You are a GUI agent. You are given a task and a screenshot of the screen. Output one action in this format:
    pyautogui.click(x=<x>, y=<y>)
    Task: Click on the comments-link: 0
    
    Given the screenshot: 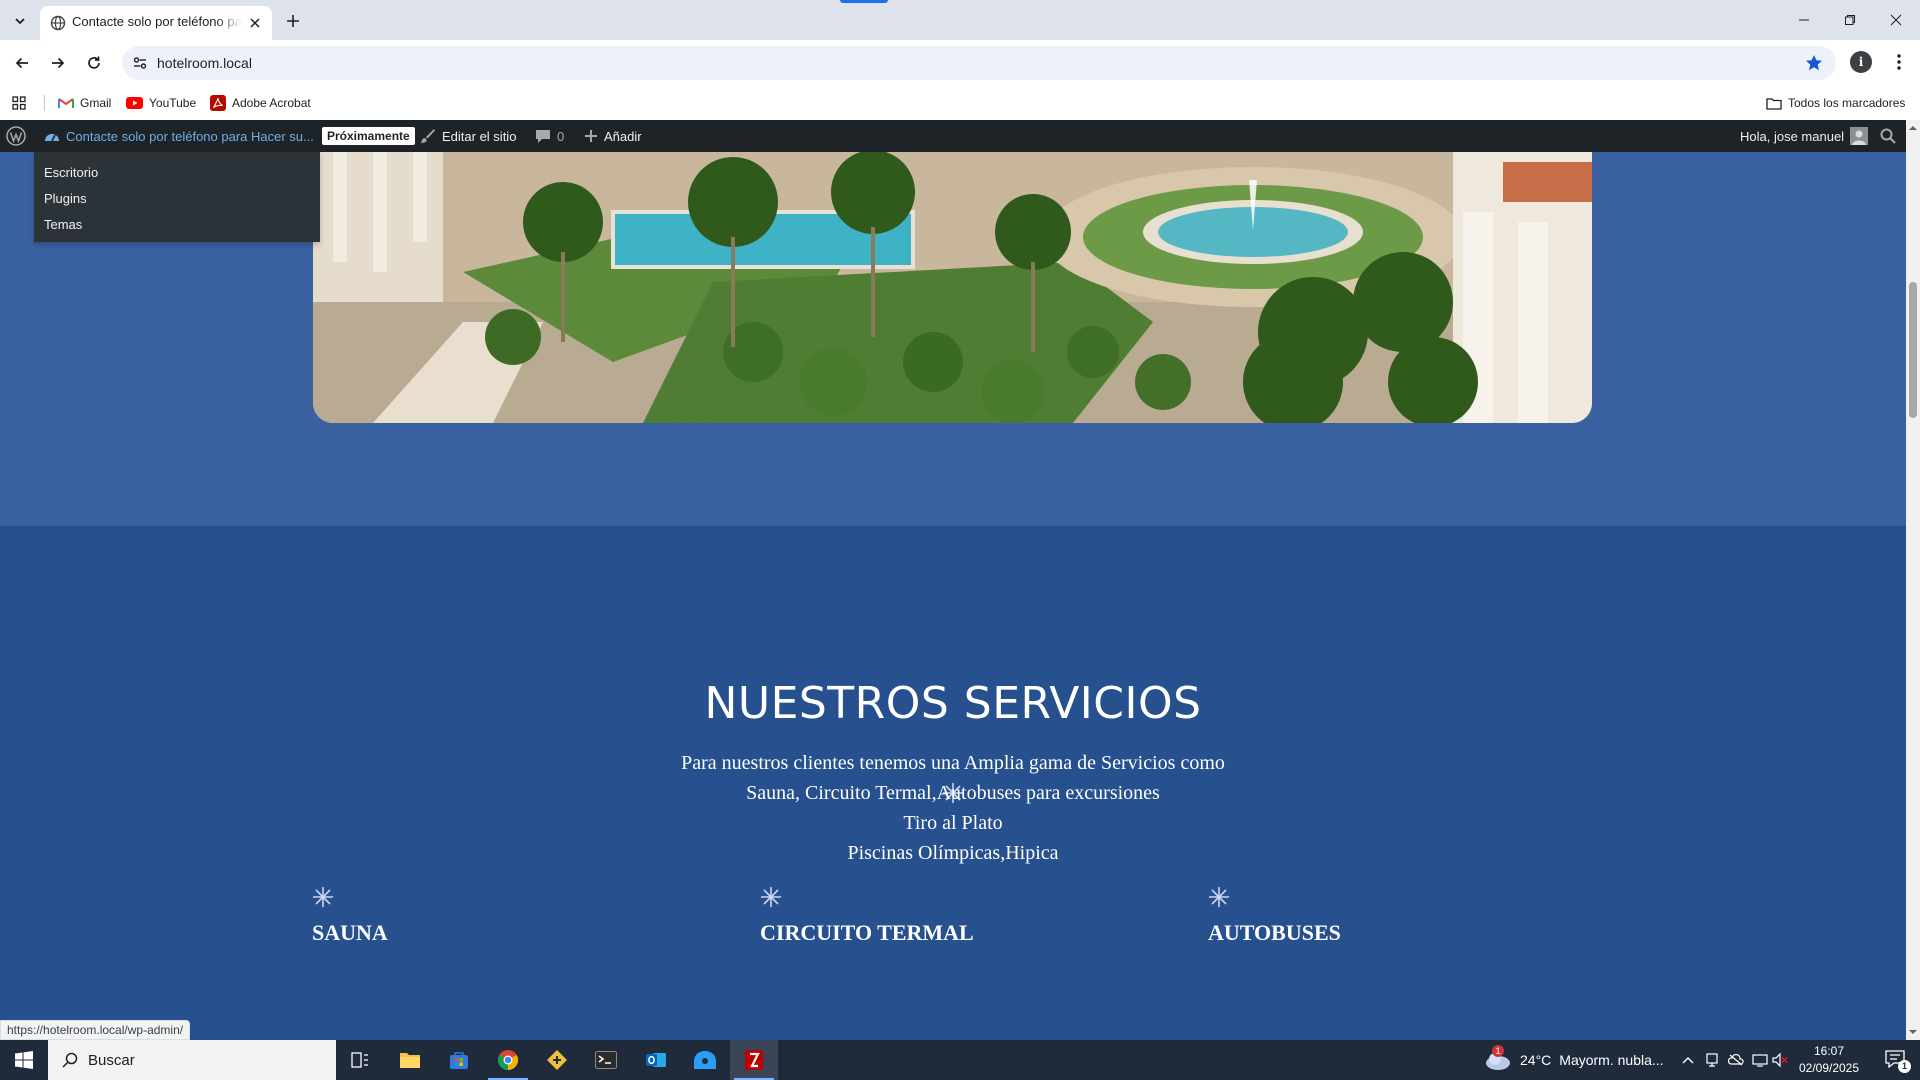 What is the action you would take?
    pyautogui.click(x=549, y=136)
    